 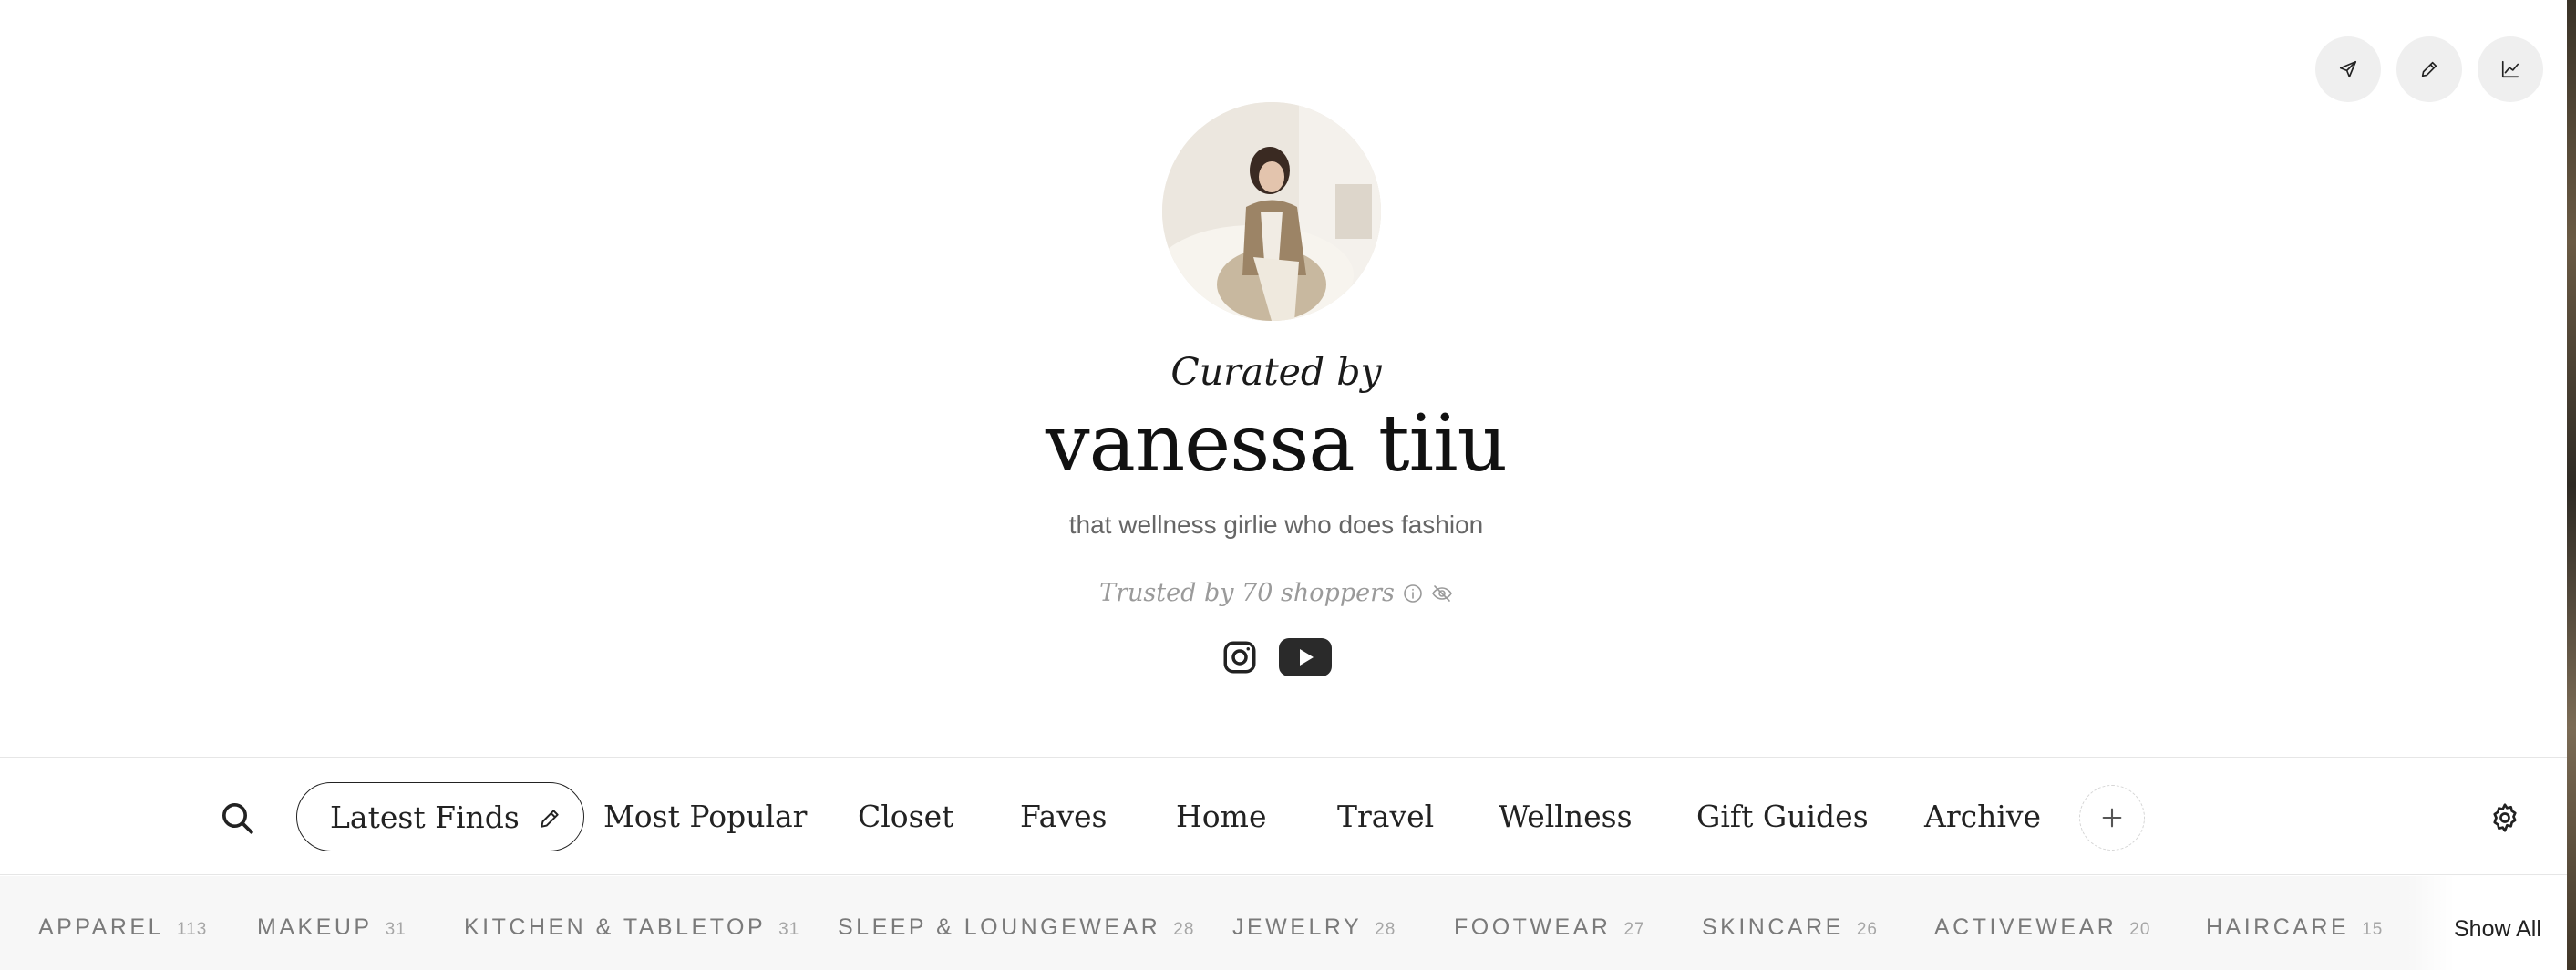 What do you see at coordinates (1773, 927) in the screenshot?
I see `category-label: SKINCARE` at bounding box center [1773, 927].